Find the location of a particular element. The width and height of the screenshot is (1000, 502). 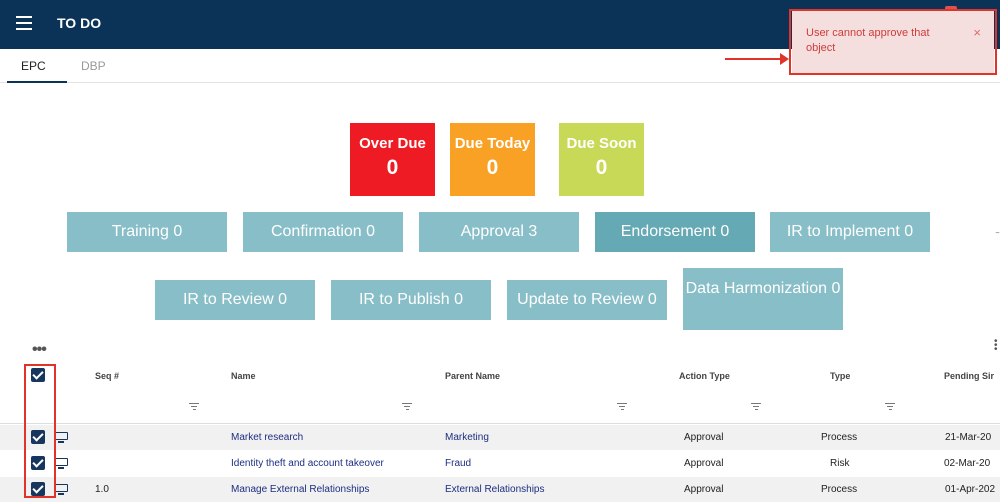

category-data-harmonization-button: Data Harmonization 0 is located at coordinates (763, 299).